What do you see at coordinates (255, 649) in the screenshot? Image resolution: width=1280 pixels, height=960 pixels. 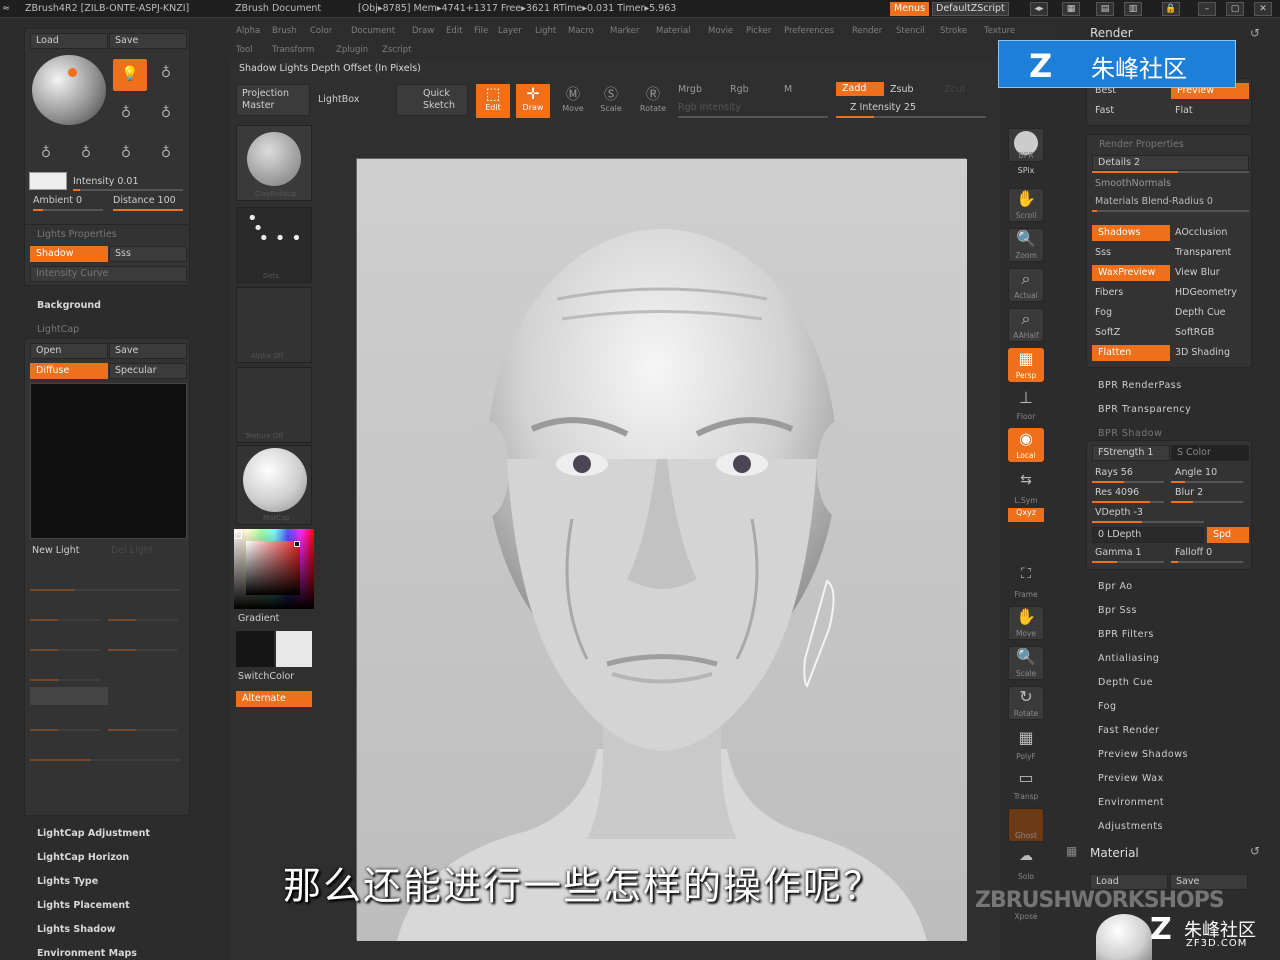 I see `main-color-swatch` at bounding box center [255, 649].